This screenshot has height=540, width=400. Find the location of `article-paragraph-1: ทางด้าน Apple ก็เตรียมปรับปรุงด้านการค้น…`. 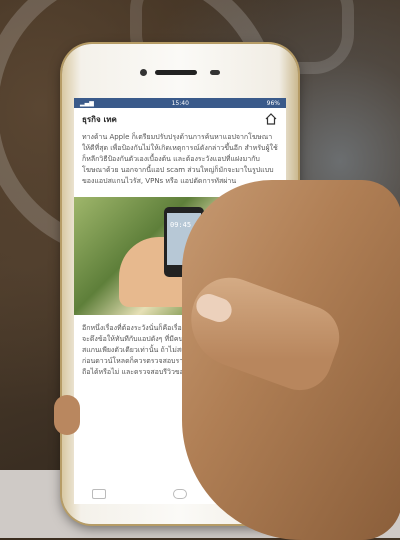

article-paragraph-1: ทางด้าน Apple ก็เตรียมปรับปรุงด้านการค้น… is located at coordinates (180, 159).